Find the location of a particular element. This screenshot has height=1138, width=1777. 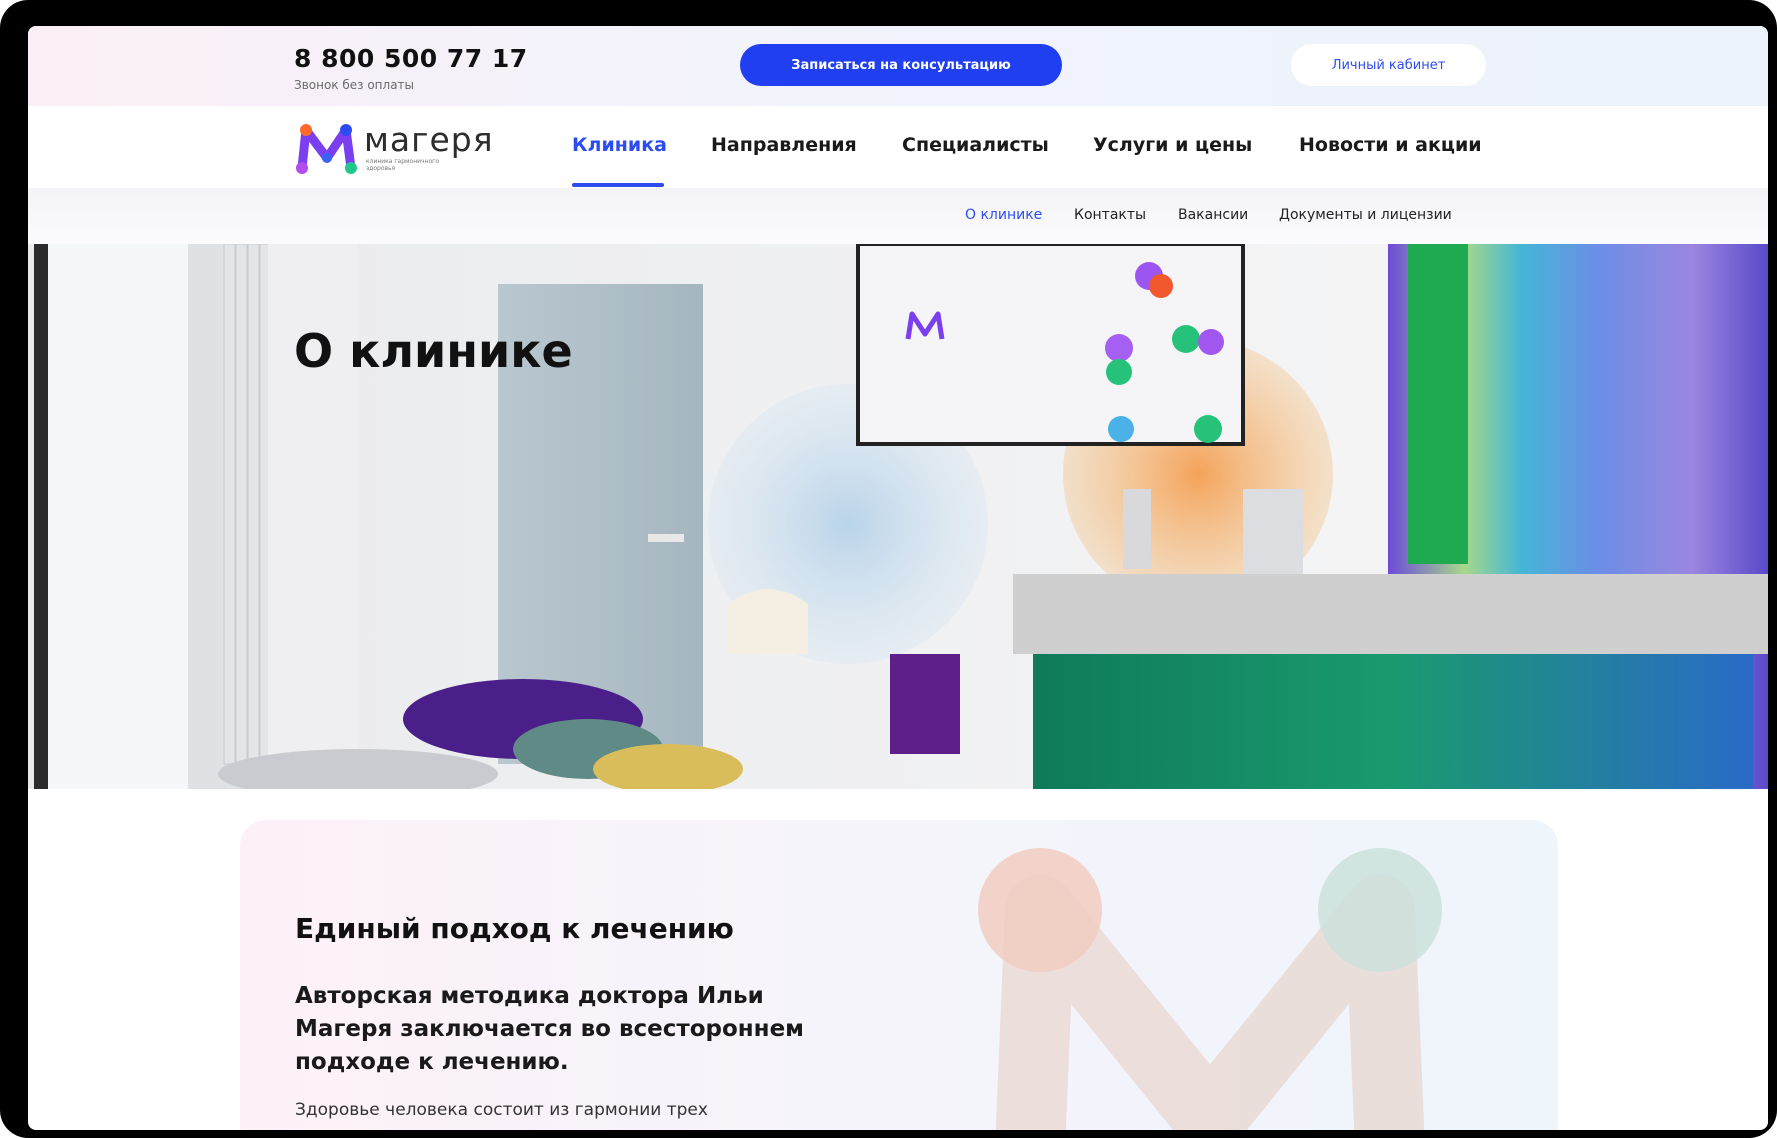

subnav-item-contacts: Контакты is located at coordinates (1110, 215).